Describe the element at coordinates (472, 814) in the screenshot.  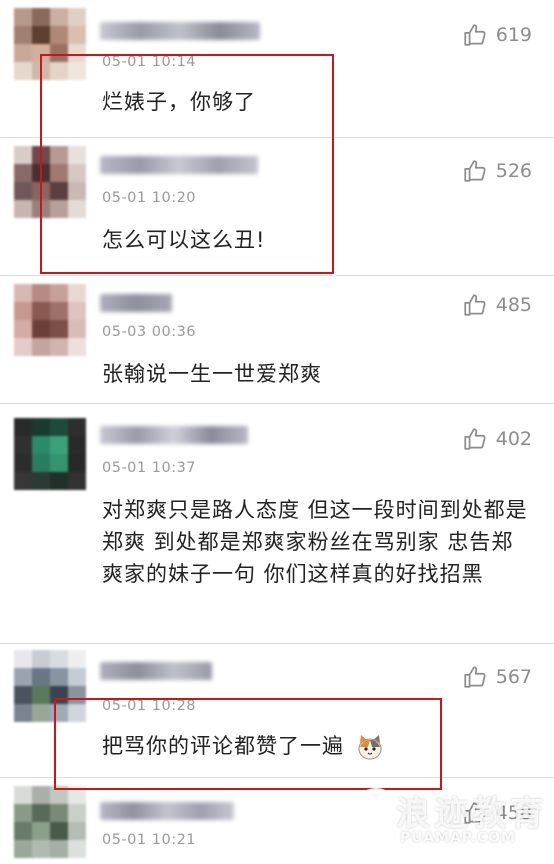
I see `watermark-text: 浪迹教育` at that location.